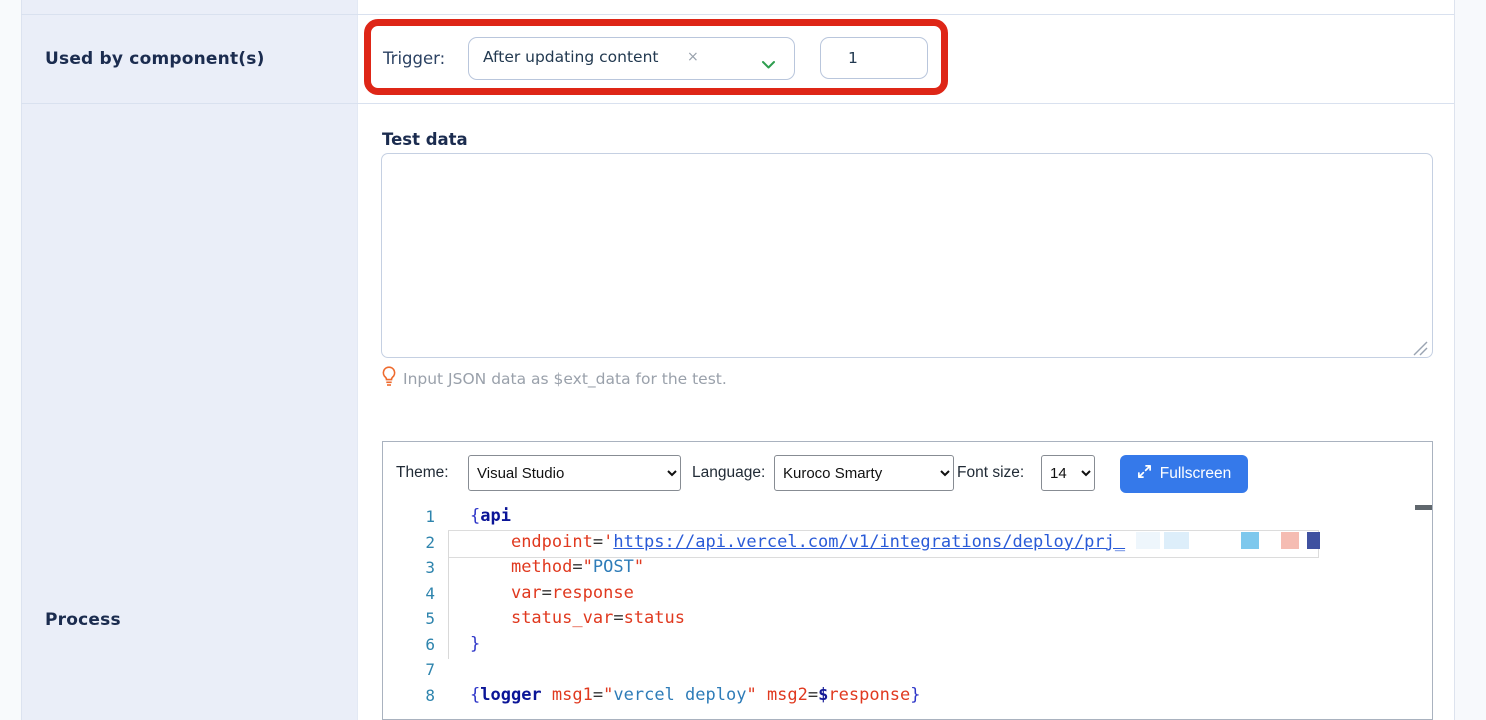 Image resolution: width=1486 pixels, height=720 pixels. What do you see at coordinates (864, 473) in the screenshot?
I see `language-select: Kuroco Smarty` at bounding box center [864, 473].